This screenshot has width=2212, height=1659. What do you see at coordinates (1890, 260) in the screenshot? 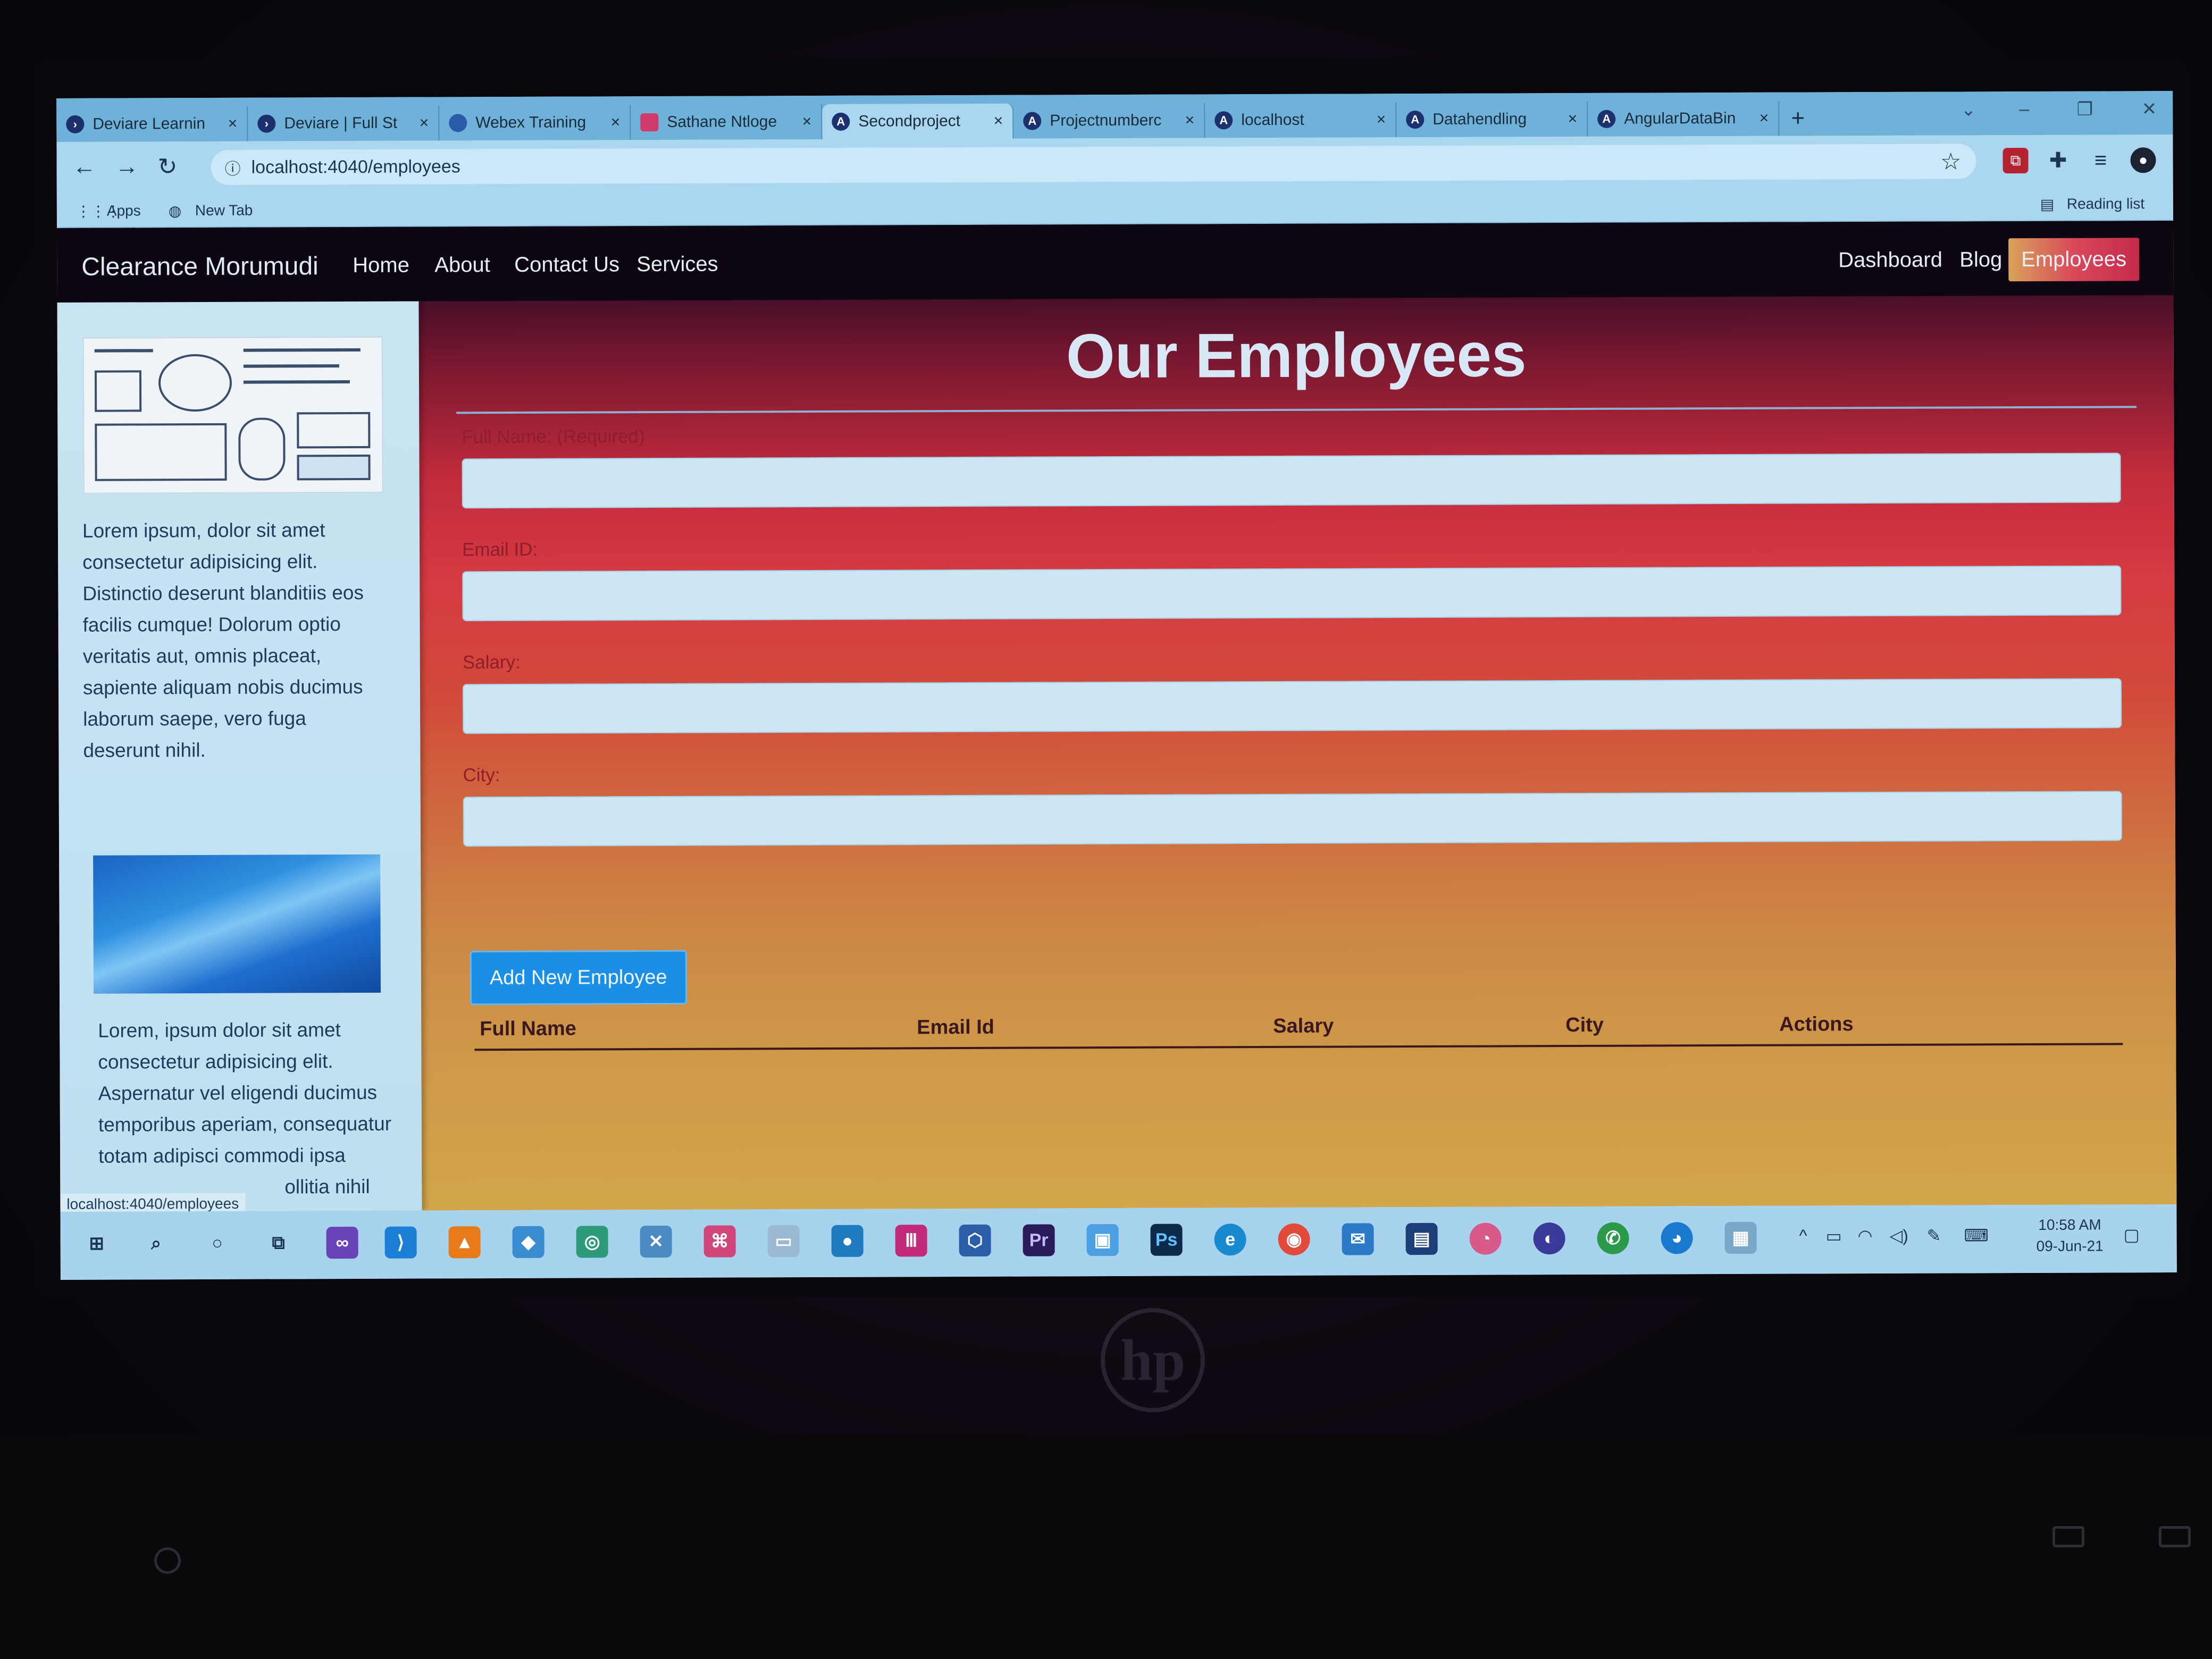
I see `nav-dashboard: Dashboard` at bounding box center [1890, 260].